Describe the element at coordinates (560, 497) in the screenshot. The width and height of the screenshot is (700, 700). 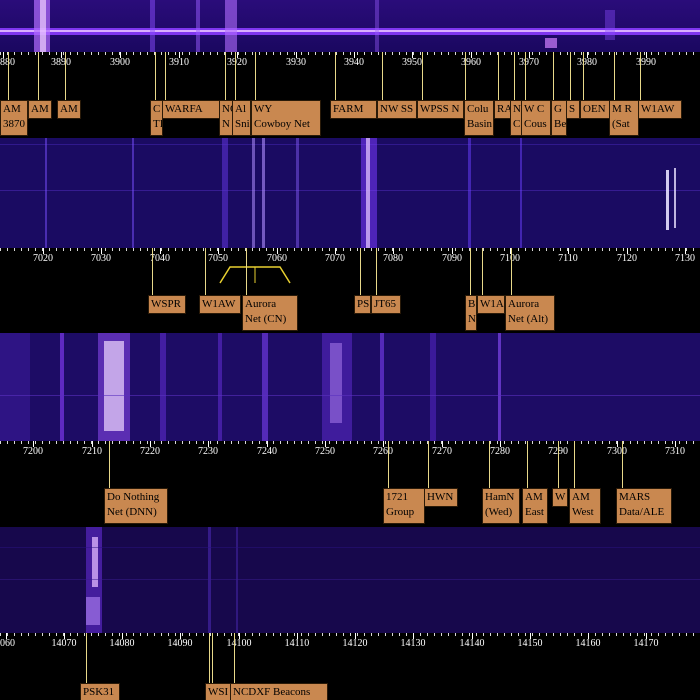
I see `station-label: W` at that location.